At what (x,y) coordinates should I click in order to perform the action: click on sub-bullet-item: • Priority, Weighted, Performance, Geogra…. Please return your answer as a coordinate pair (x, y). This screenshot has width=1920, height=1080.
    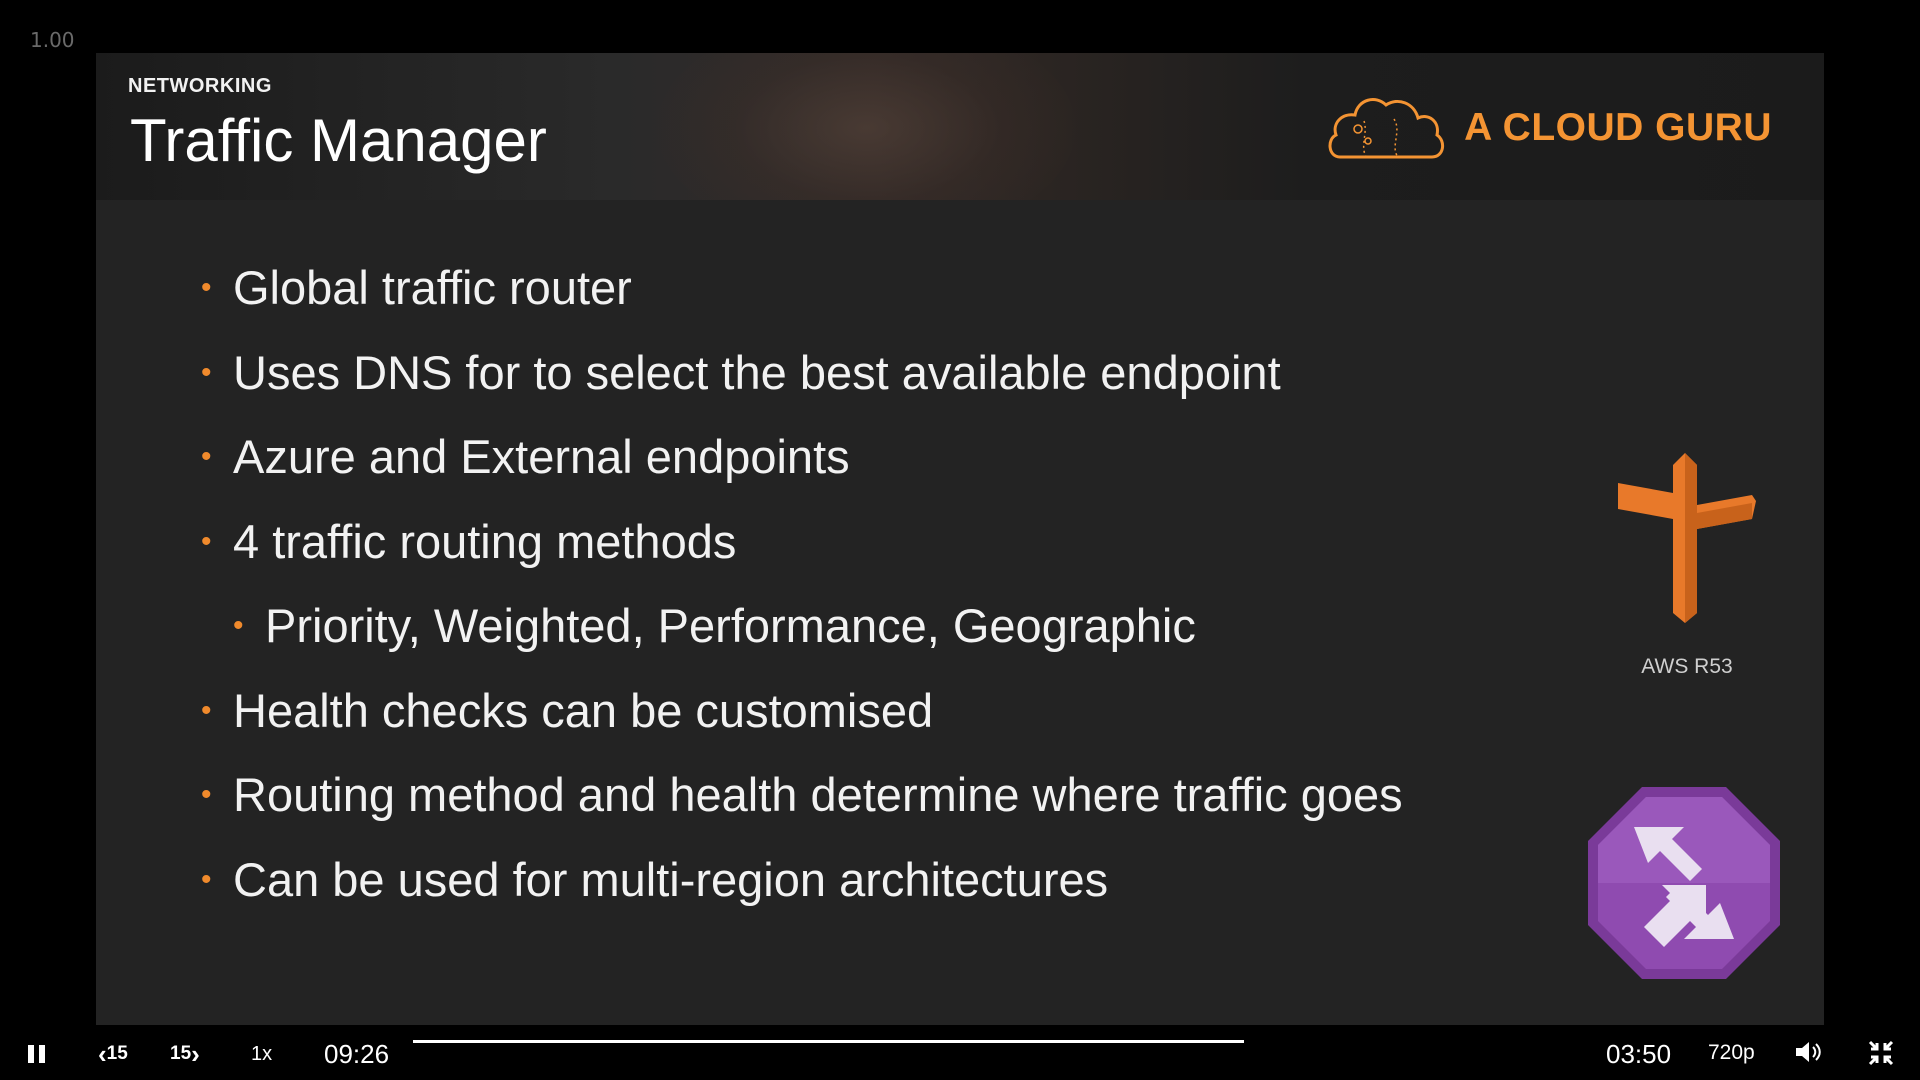
    Looking at the image, I should click on (901, 626).